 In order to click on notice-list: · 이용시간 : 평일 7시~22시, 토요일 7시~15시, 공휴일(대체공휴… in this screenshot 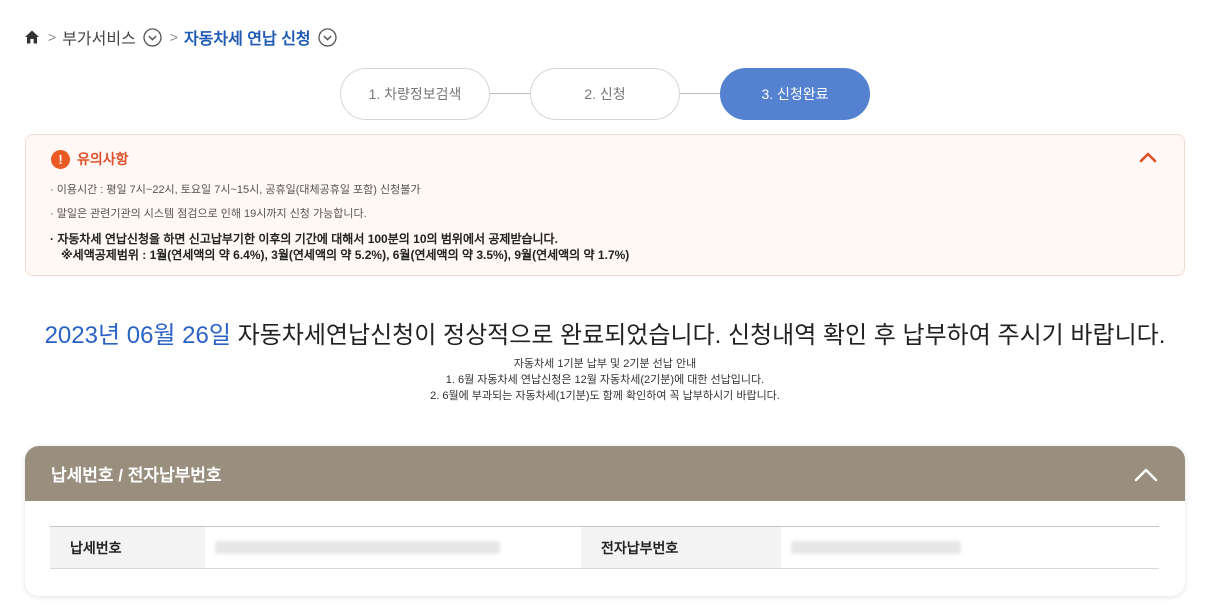, I will do `click(339, 223)`.